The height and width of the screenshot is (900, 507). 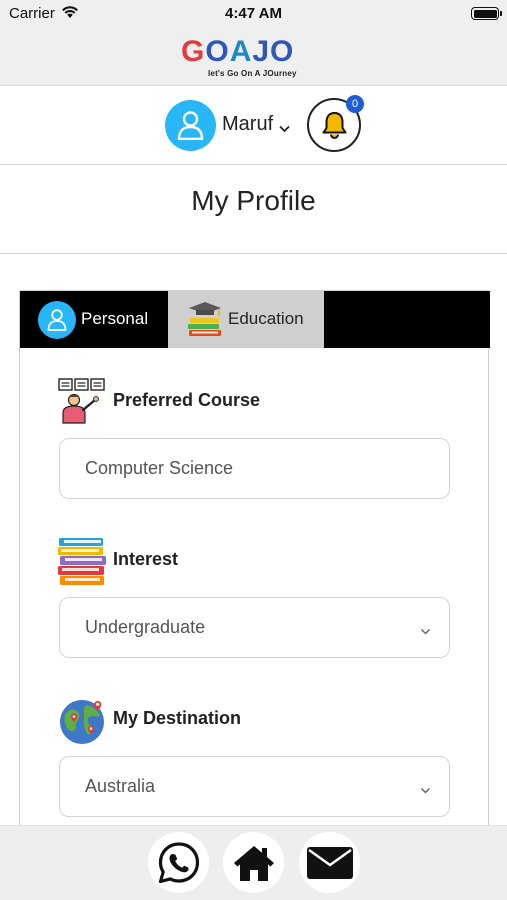 What do you see at coordinates (247, 124) in the screenshot?
I see `user-name-dropdown: Maruf` at bounding box center [247, 124].